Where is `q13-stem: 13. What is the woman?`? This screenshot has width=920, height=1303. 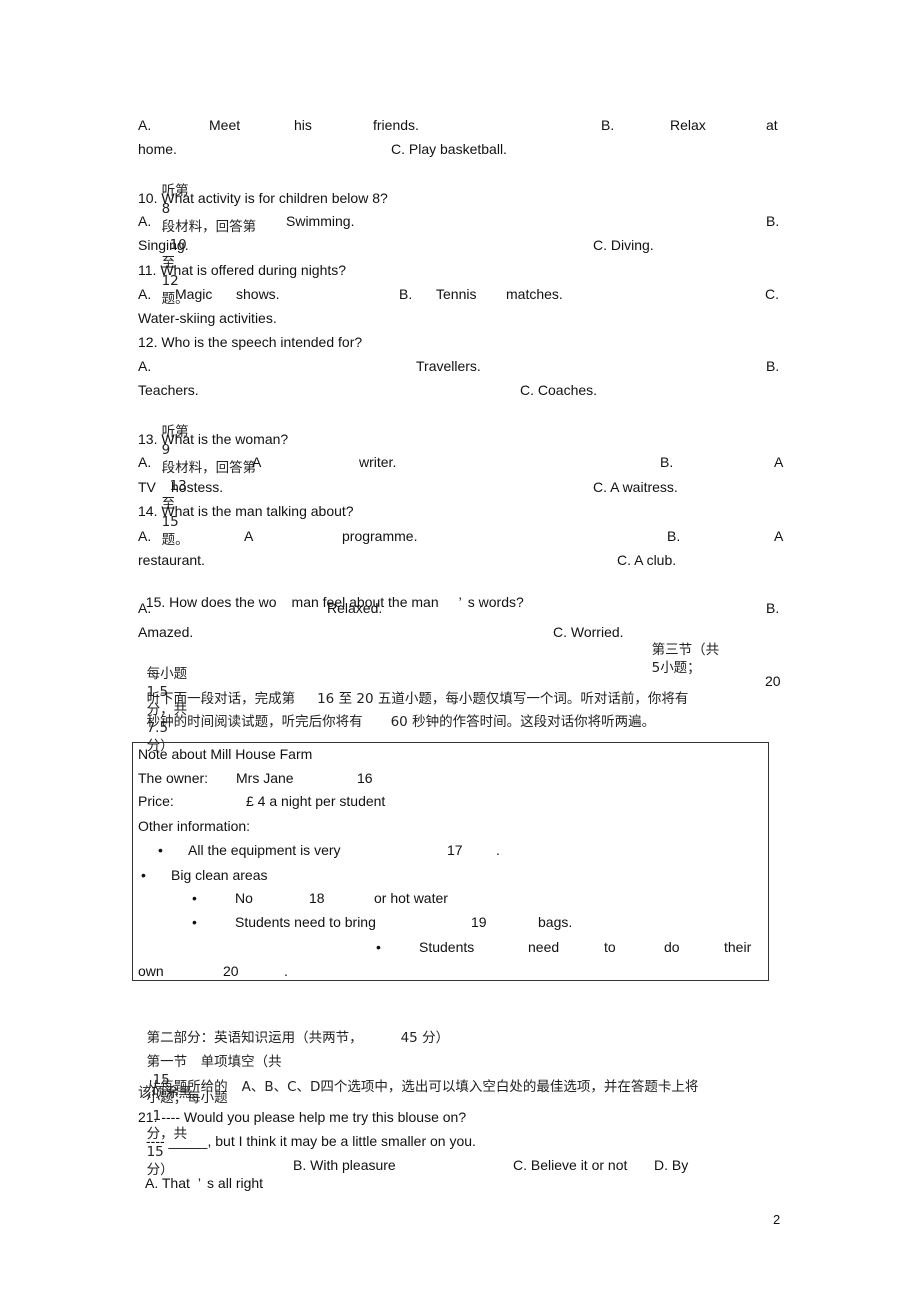 q13-stem: 13. What is the woman? is located at coordinates (213, 439).